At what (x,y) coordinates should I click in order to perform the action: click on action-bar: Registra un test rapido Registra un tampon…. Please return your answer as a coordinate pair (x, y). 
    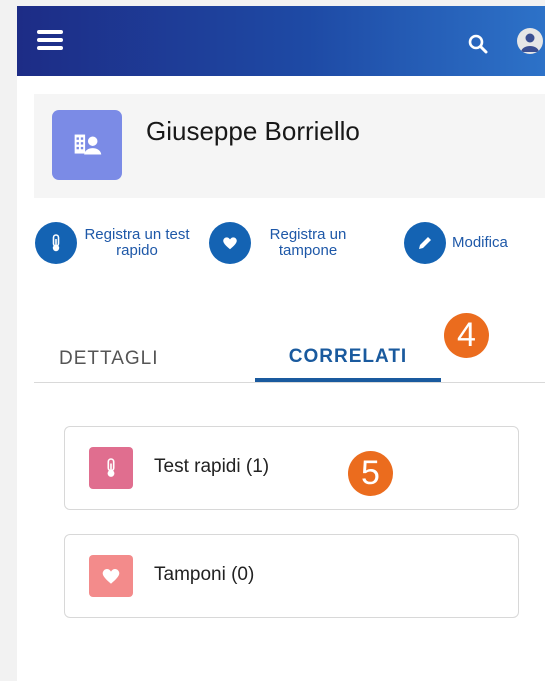
    Looking at the image, I should click on (281, 238).